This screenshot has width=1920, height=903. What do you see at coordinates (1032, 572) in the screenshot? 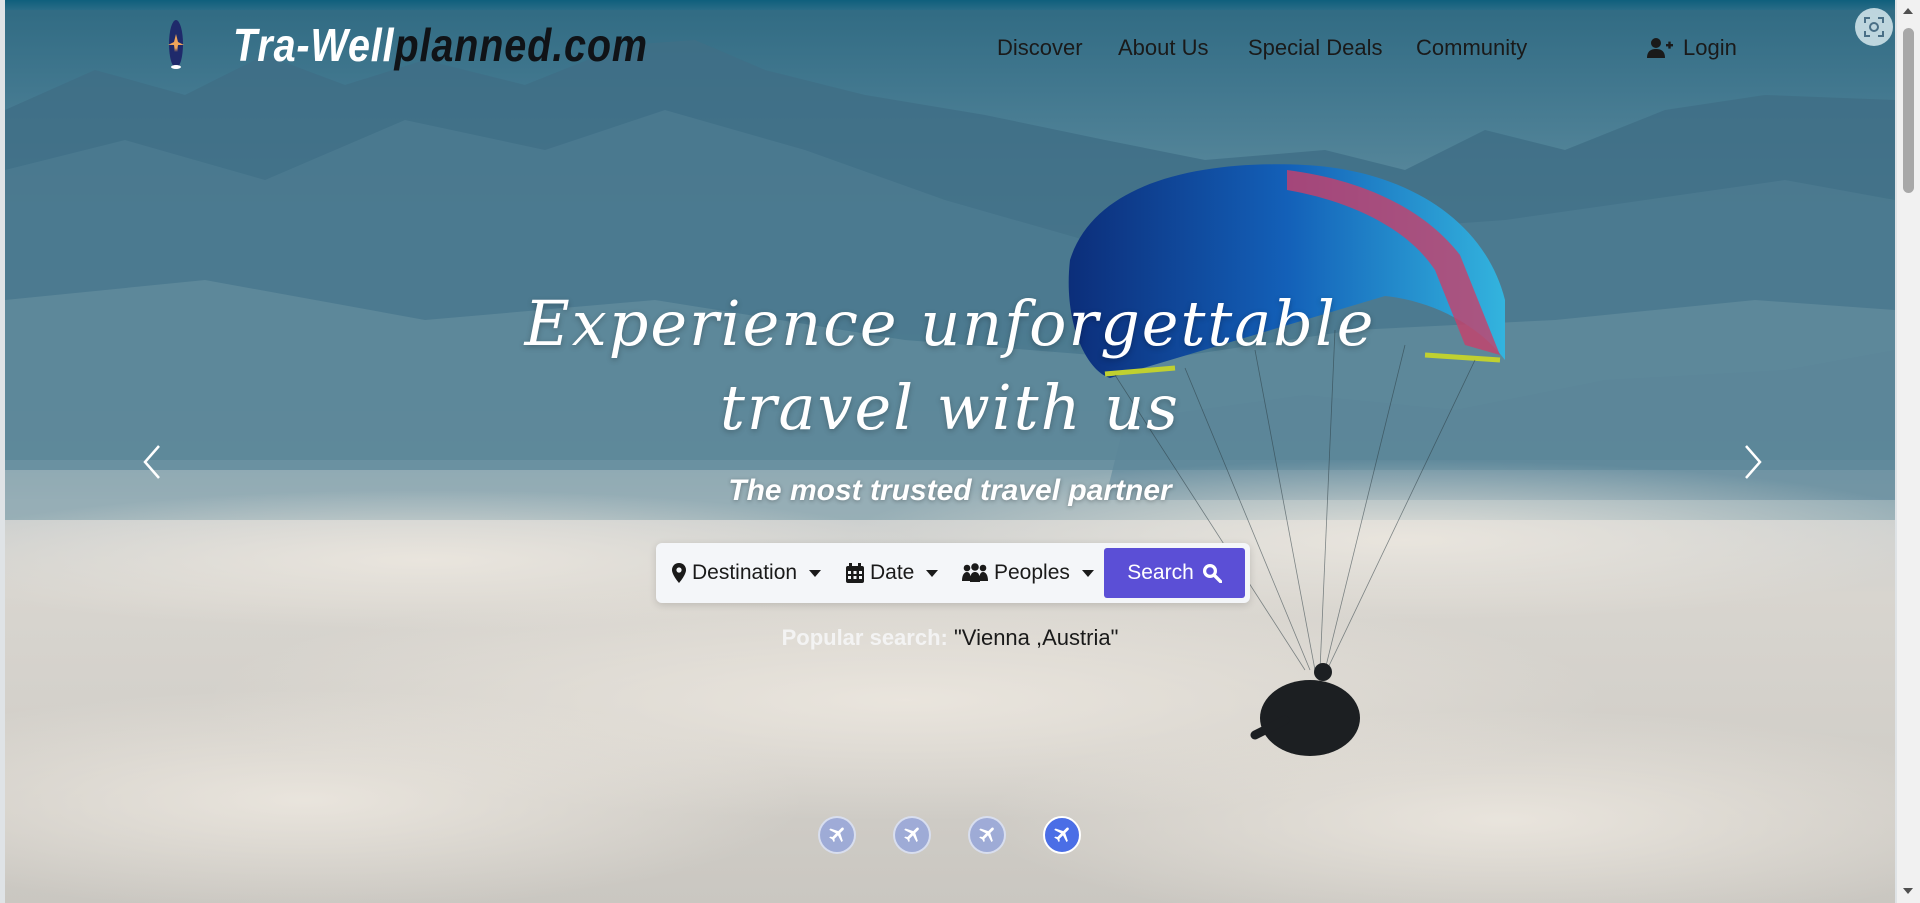
I see `peoples-label: Peoples` at bounding box center [1032, 572].